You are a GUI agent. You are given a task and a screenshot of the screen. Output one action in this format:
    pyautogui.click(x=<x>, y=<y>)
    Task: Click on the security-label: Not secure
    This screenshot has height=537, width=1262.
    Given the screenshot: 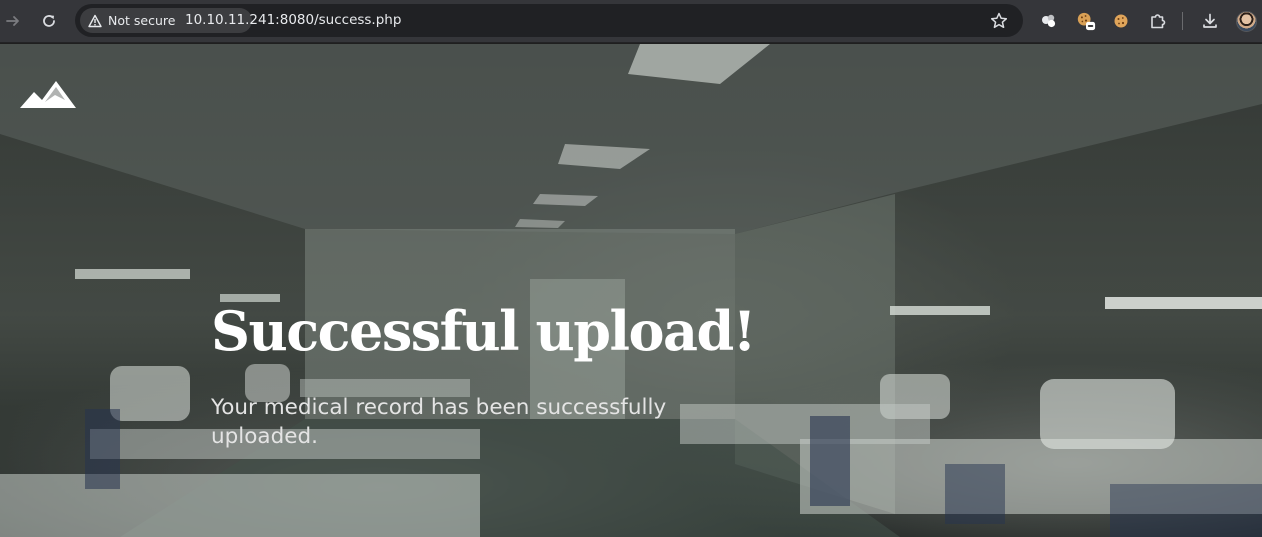 What is the action you would take?
    pyautogui.click(x=142, y=20)
    